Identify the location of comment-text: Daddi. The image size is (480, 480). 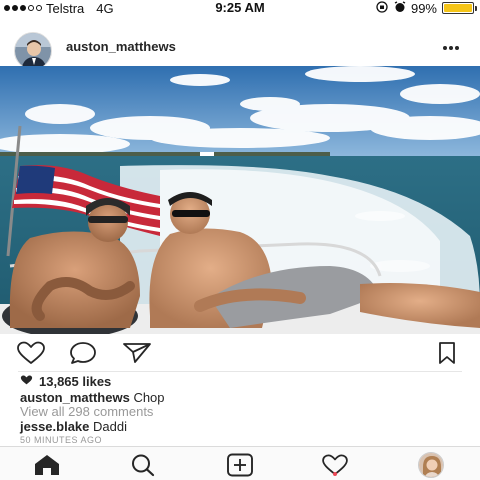
(110, 426).